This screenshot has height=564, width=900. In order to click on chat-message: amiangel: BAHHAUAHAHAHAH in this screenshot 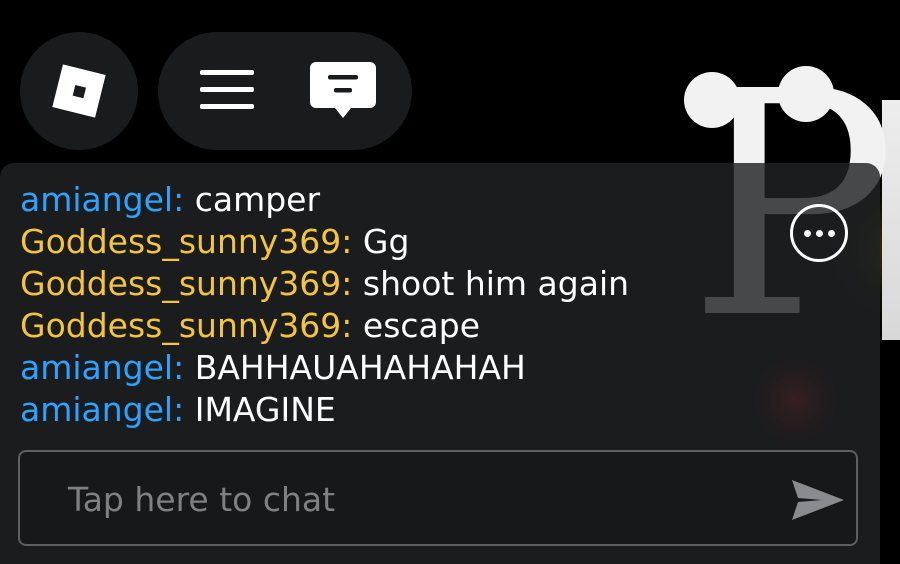, I will do `click(400, 368)`.